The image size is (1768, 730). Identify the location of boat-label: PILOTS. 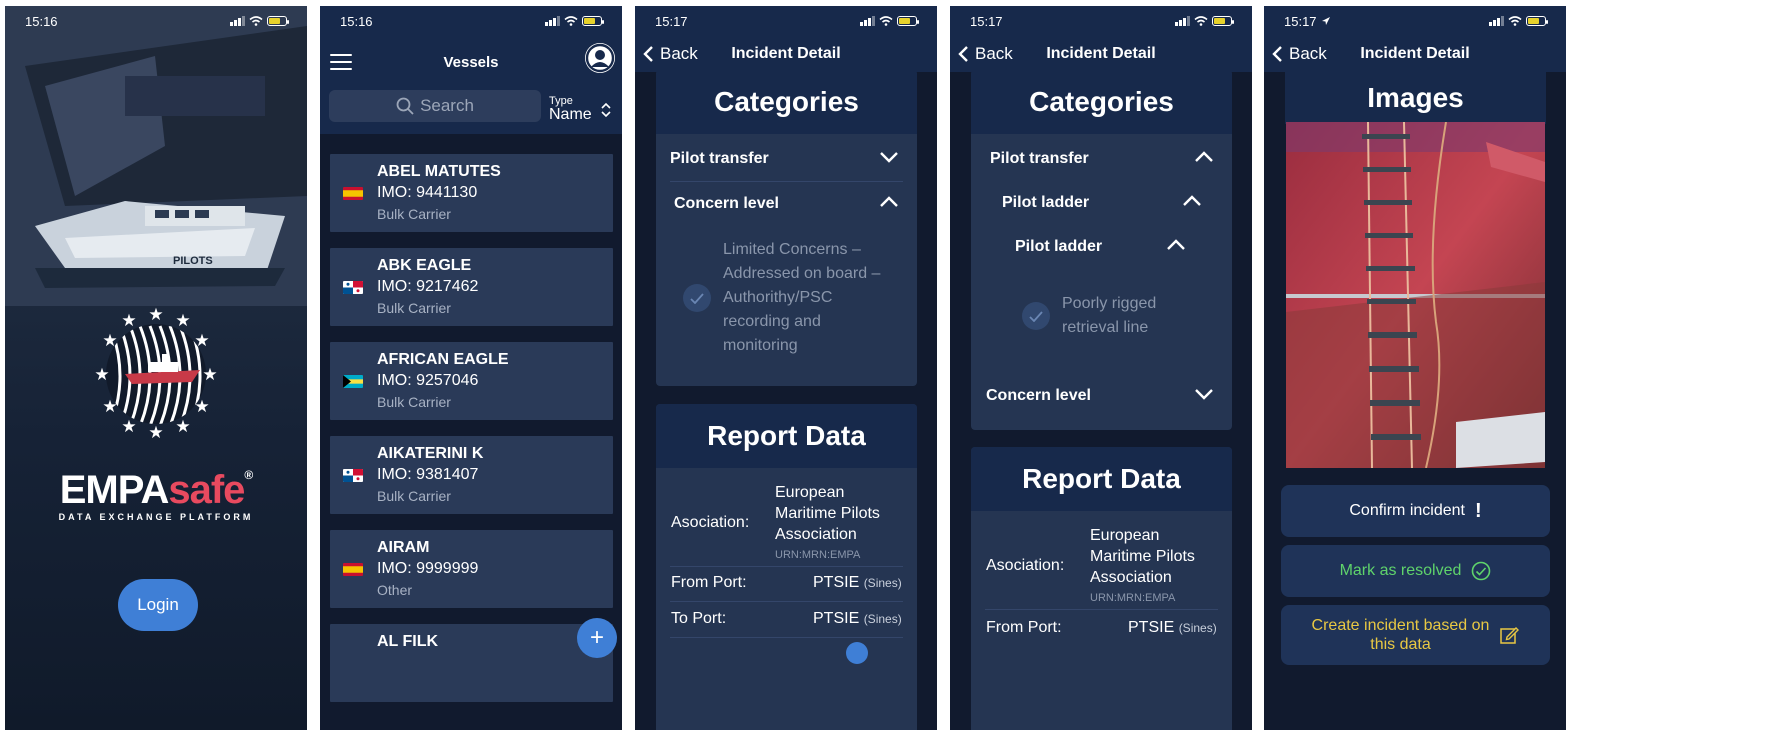
(193, 261).